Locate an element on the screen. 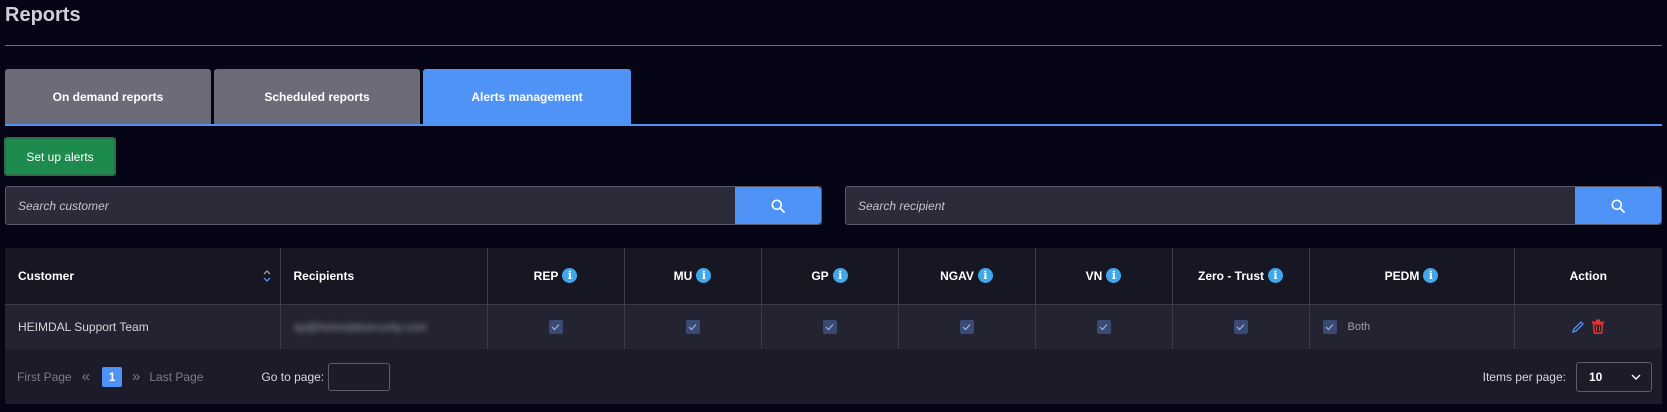  cell-action is located at coordinates (1588, 326).